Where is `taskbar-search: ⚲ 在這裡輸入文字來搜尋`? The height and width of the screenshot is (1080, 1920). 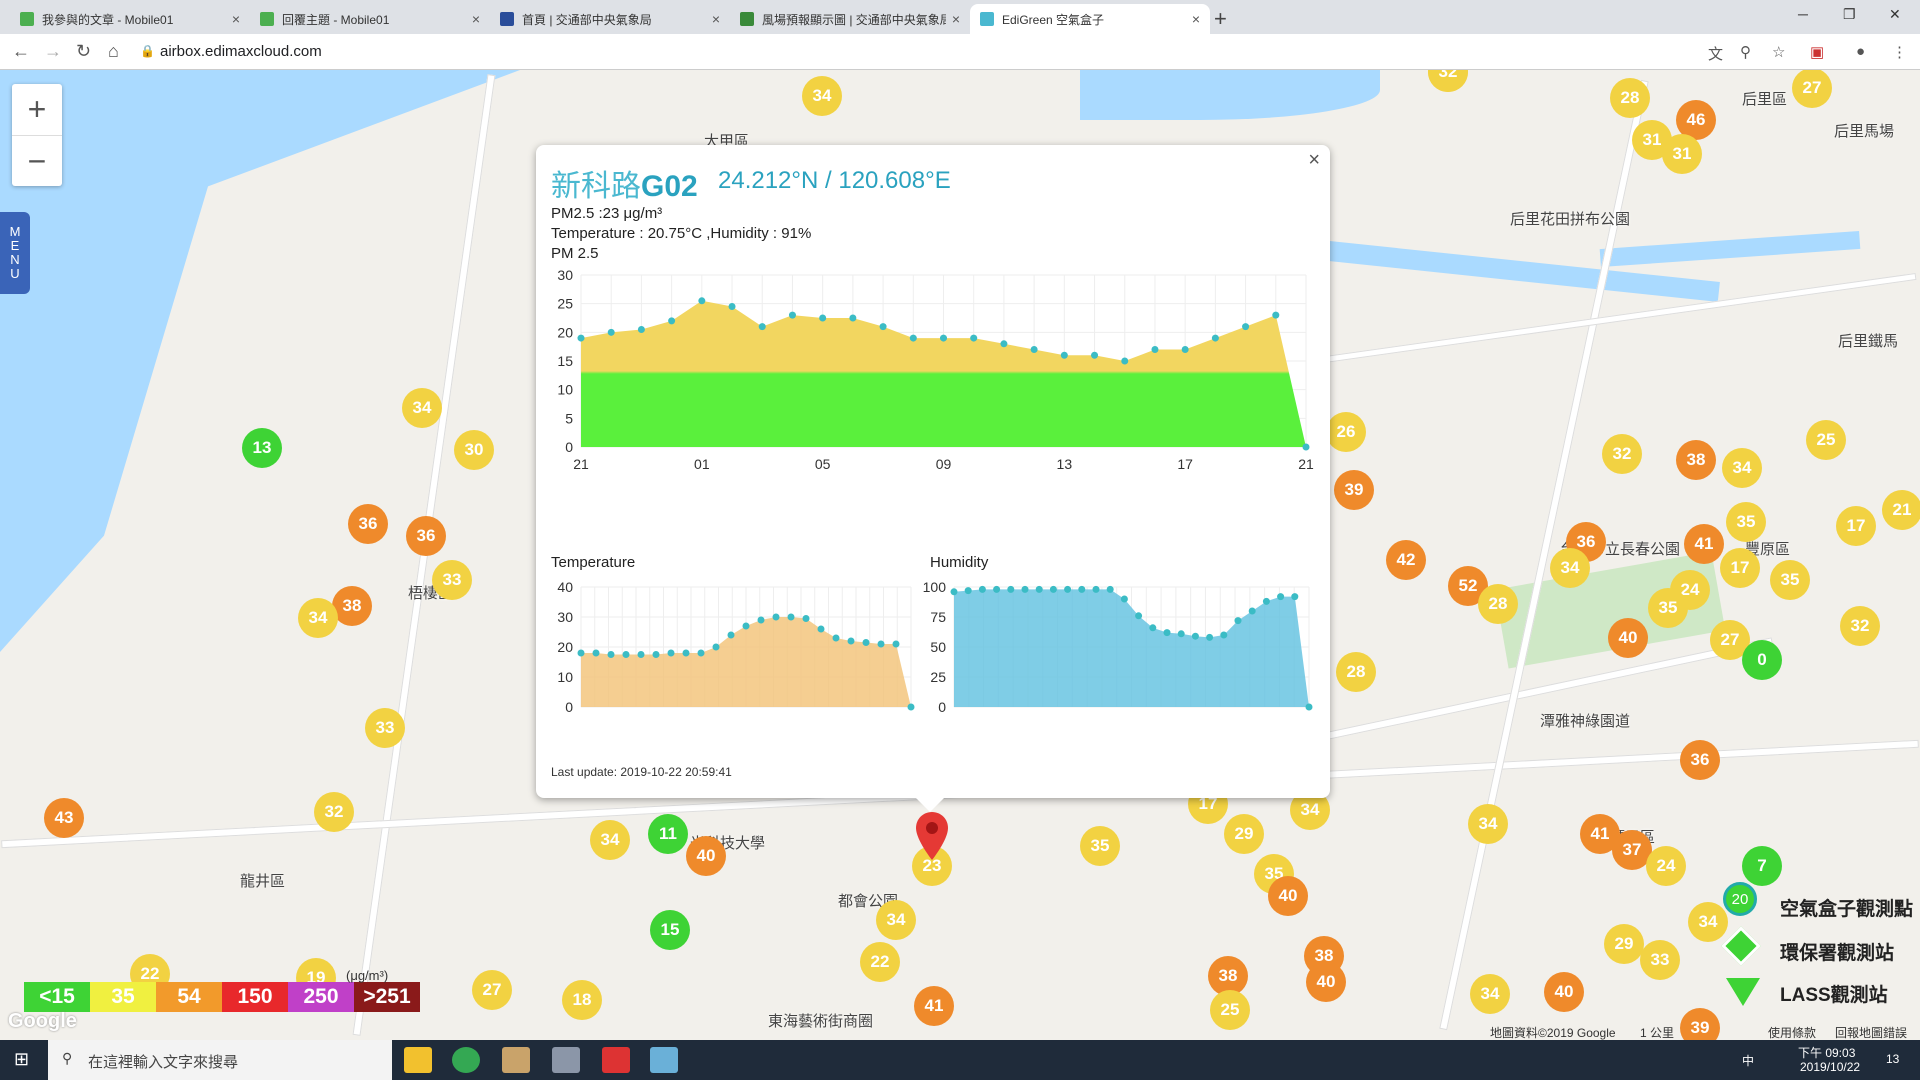 taskbar-search: ⚲ 在這裡輸入文字來搜尋 is located at coordinates (220, 1060).